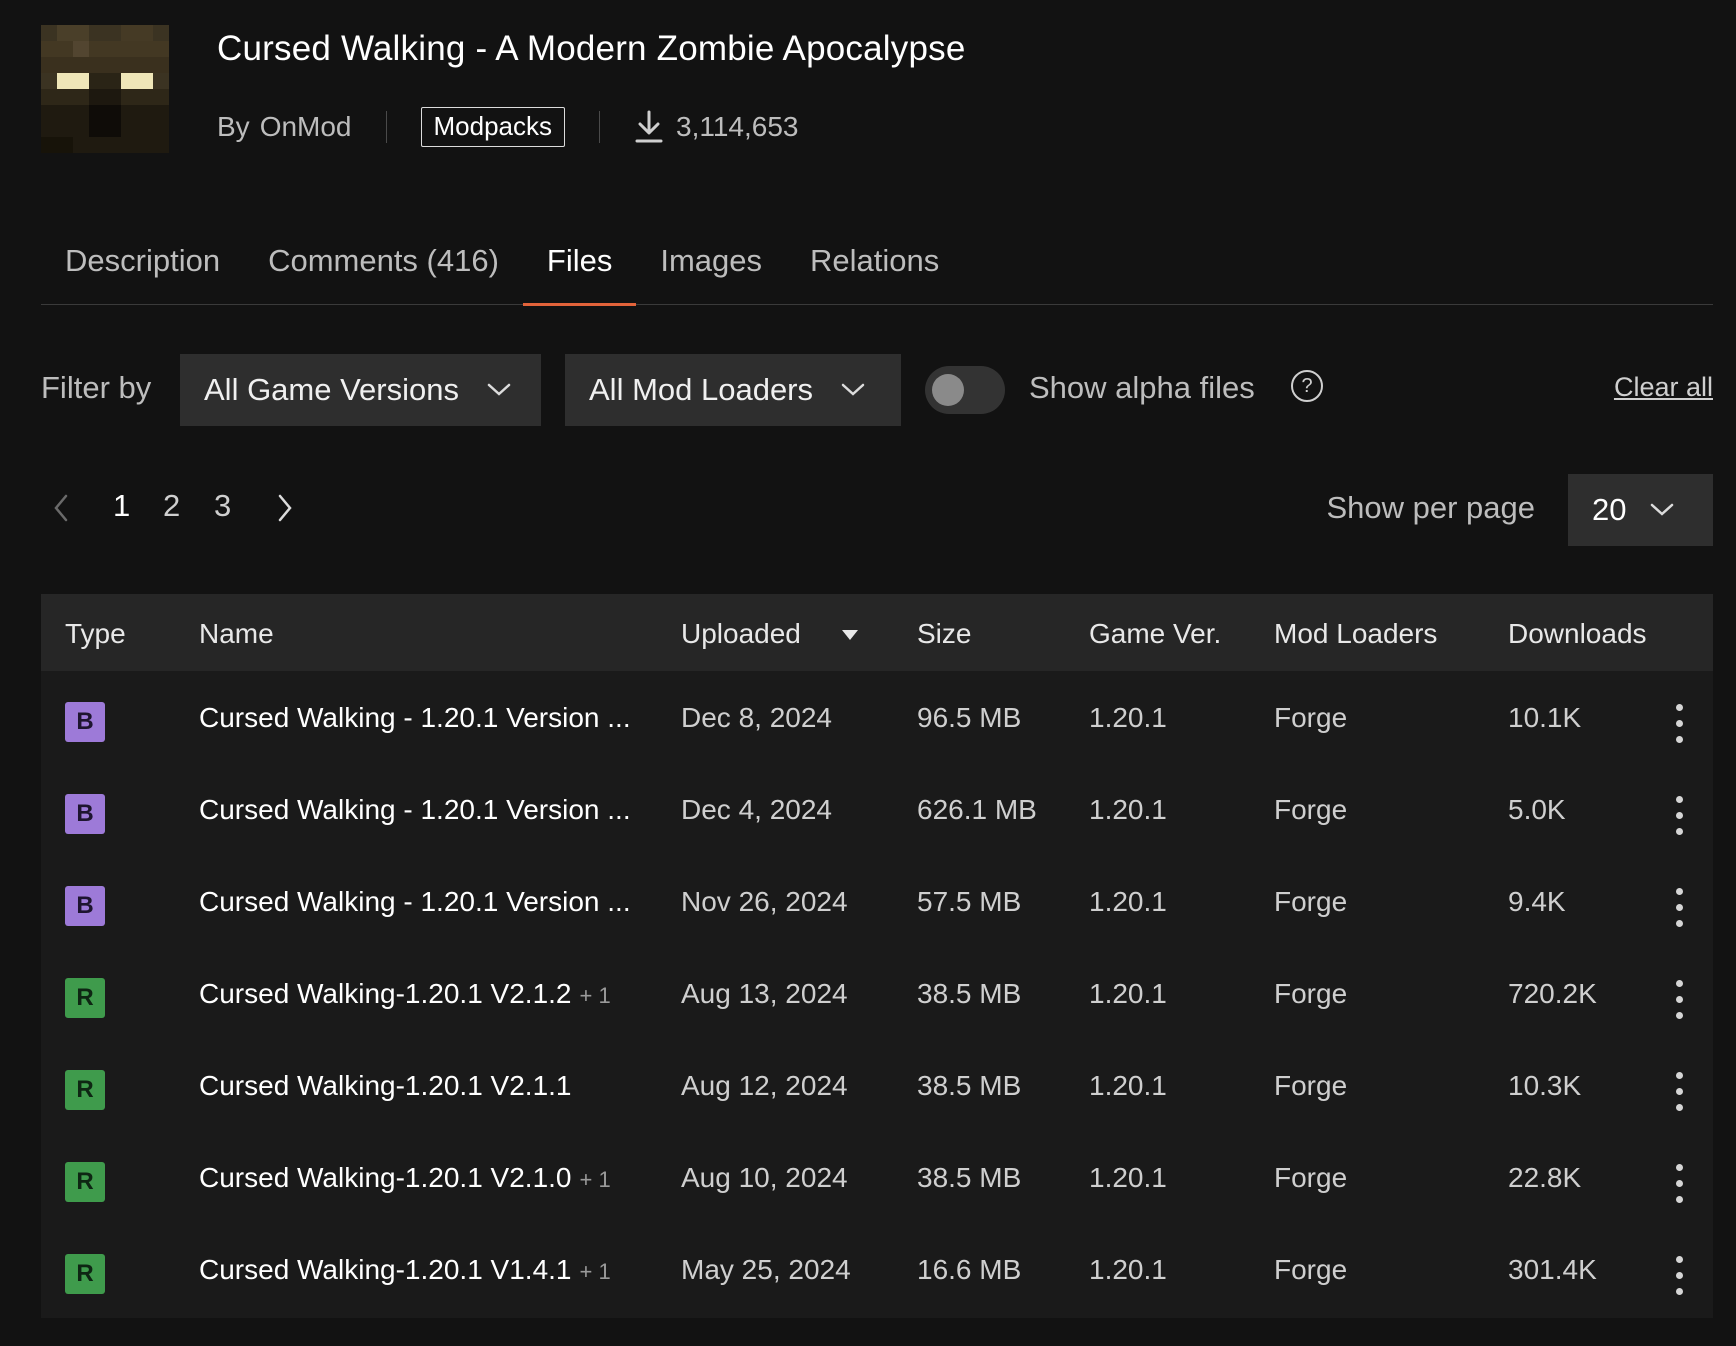 This screenshot has height=1346, width=1736. I want to click on file-downloads: 10.1K, so click(1545, 717).